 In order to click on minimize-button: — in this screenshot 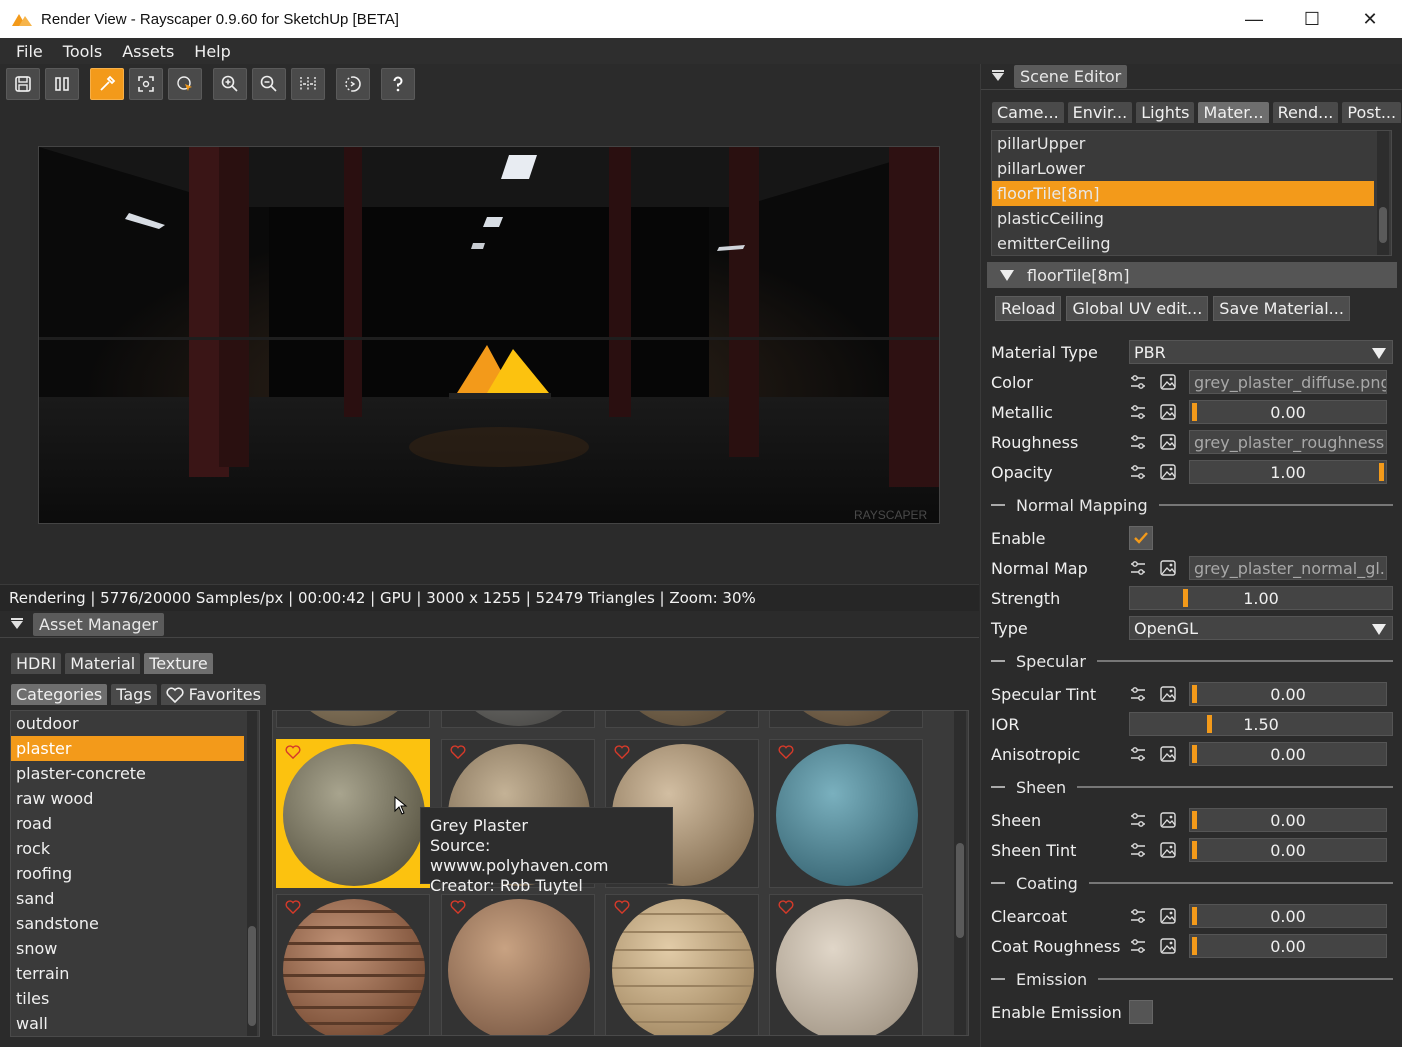, I will do `click(1254, 19)`.